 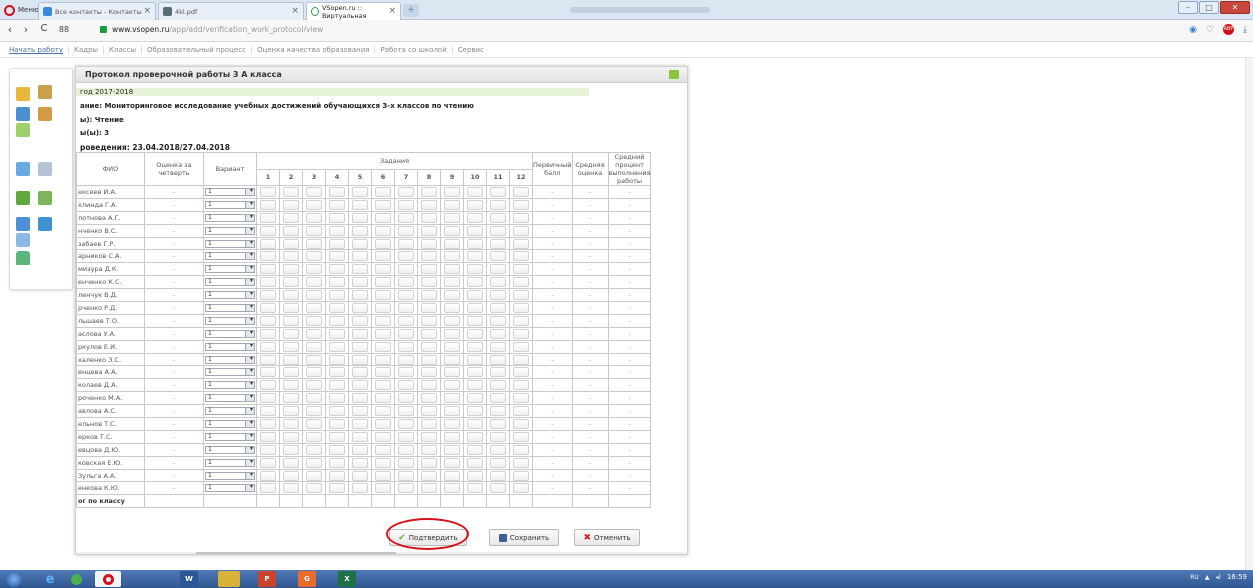 What do you see at coordinates (23, 198) in the screenshot?
I see `book-icon` at bounding box center [23, 198].